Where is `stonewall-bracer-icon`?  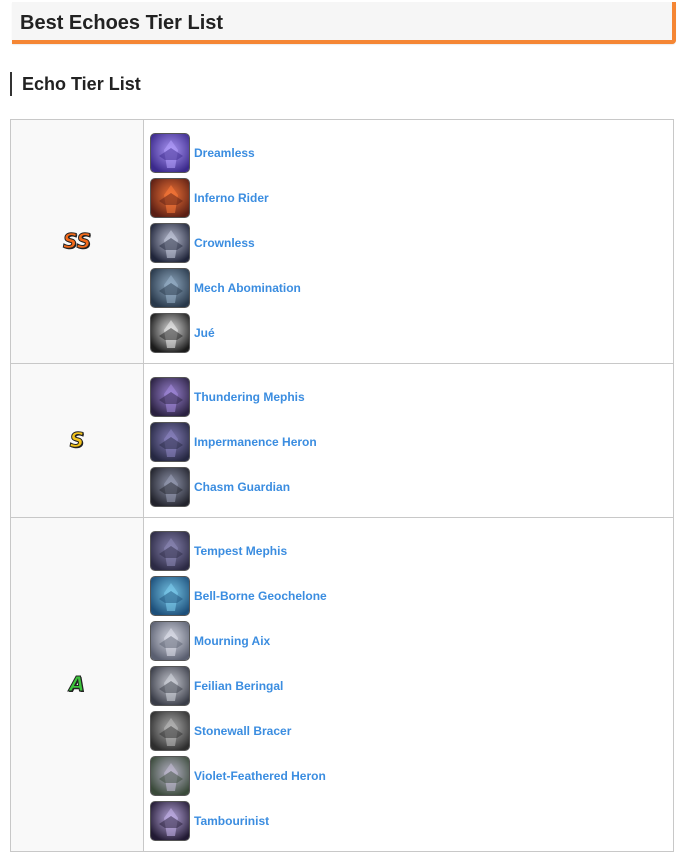
stonewall-bracer-icon is located at coordinates (170, 730).